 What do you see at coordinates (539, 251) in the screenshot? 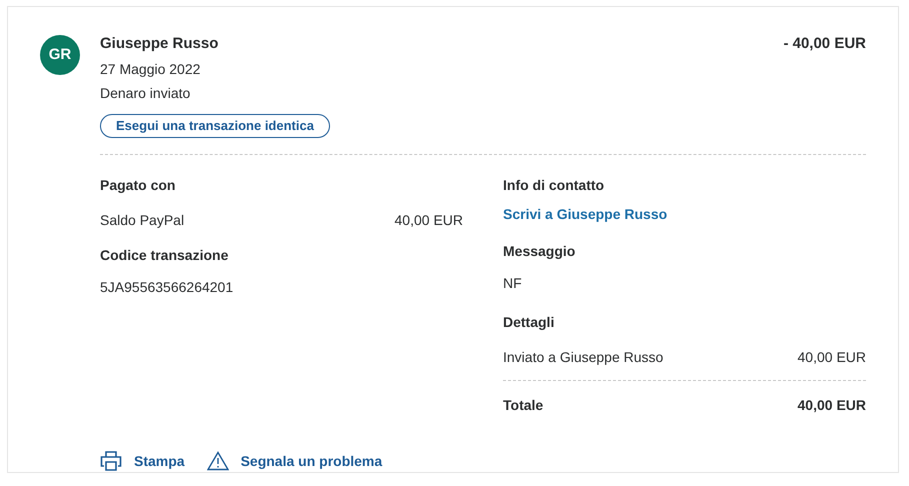
I see `section-title: Messaggio` at bounding box center [539, 251].